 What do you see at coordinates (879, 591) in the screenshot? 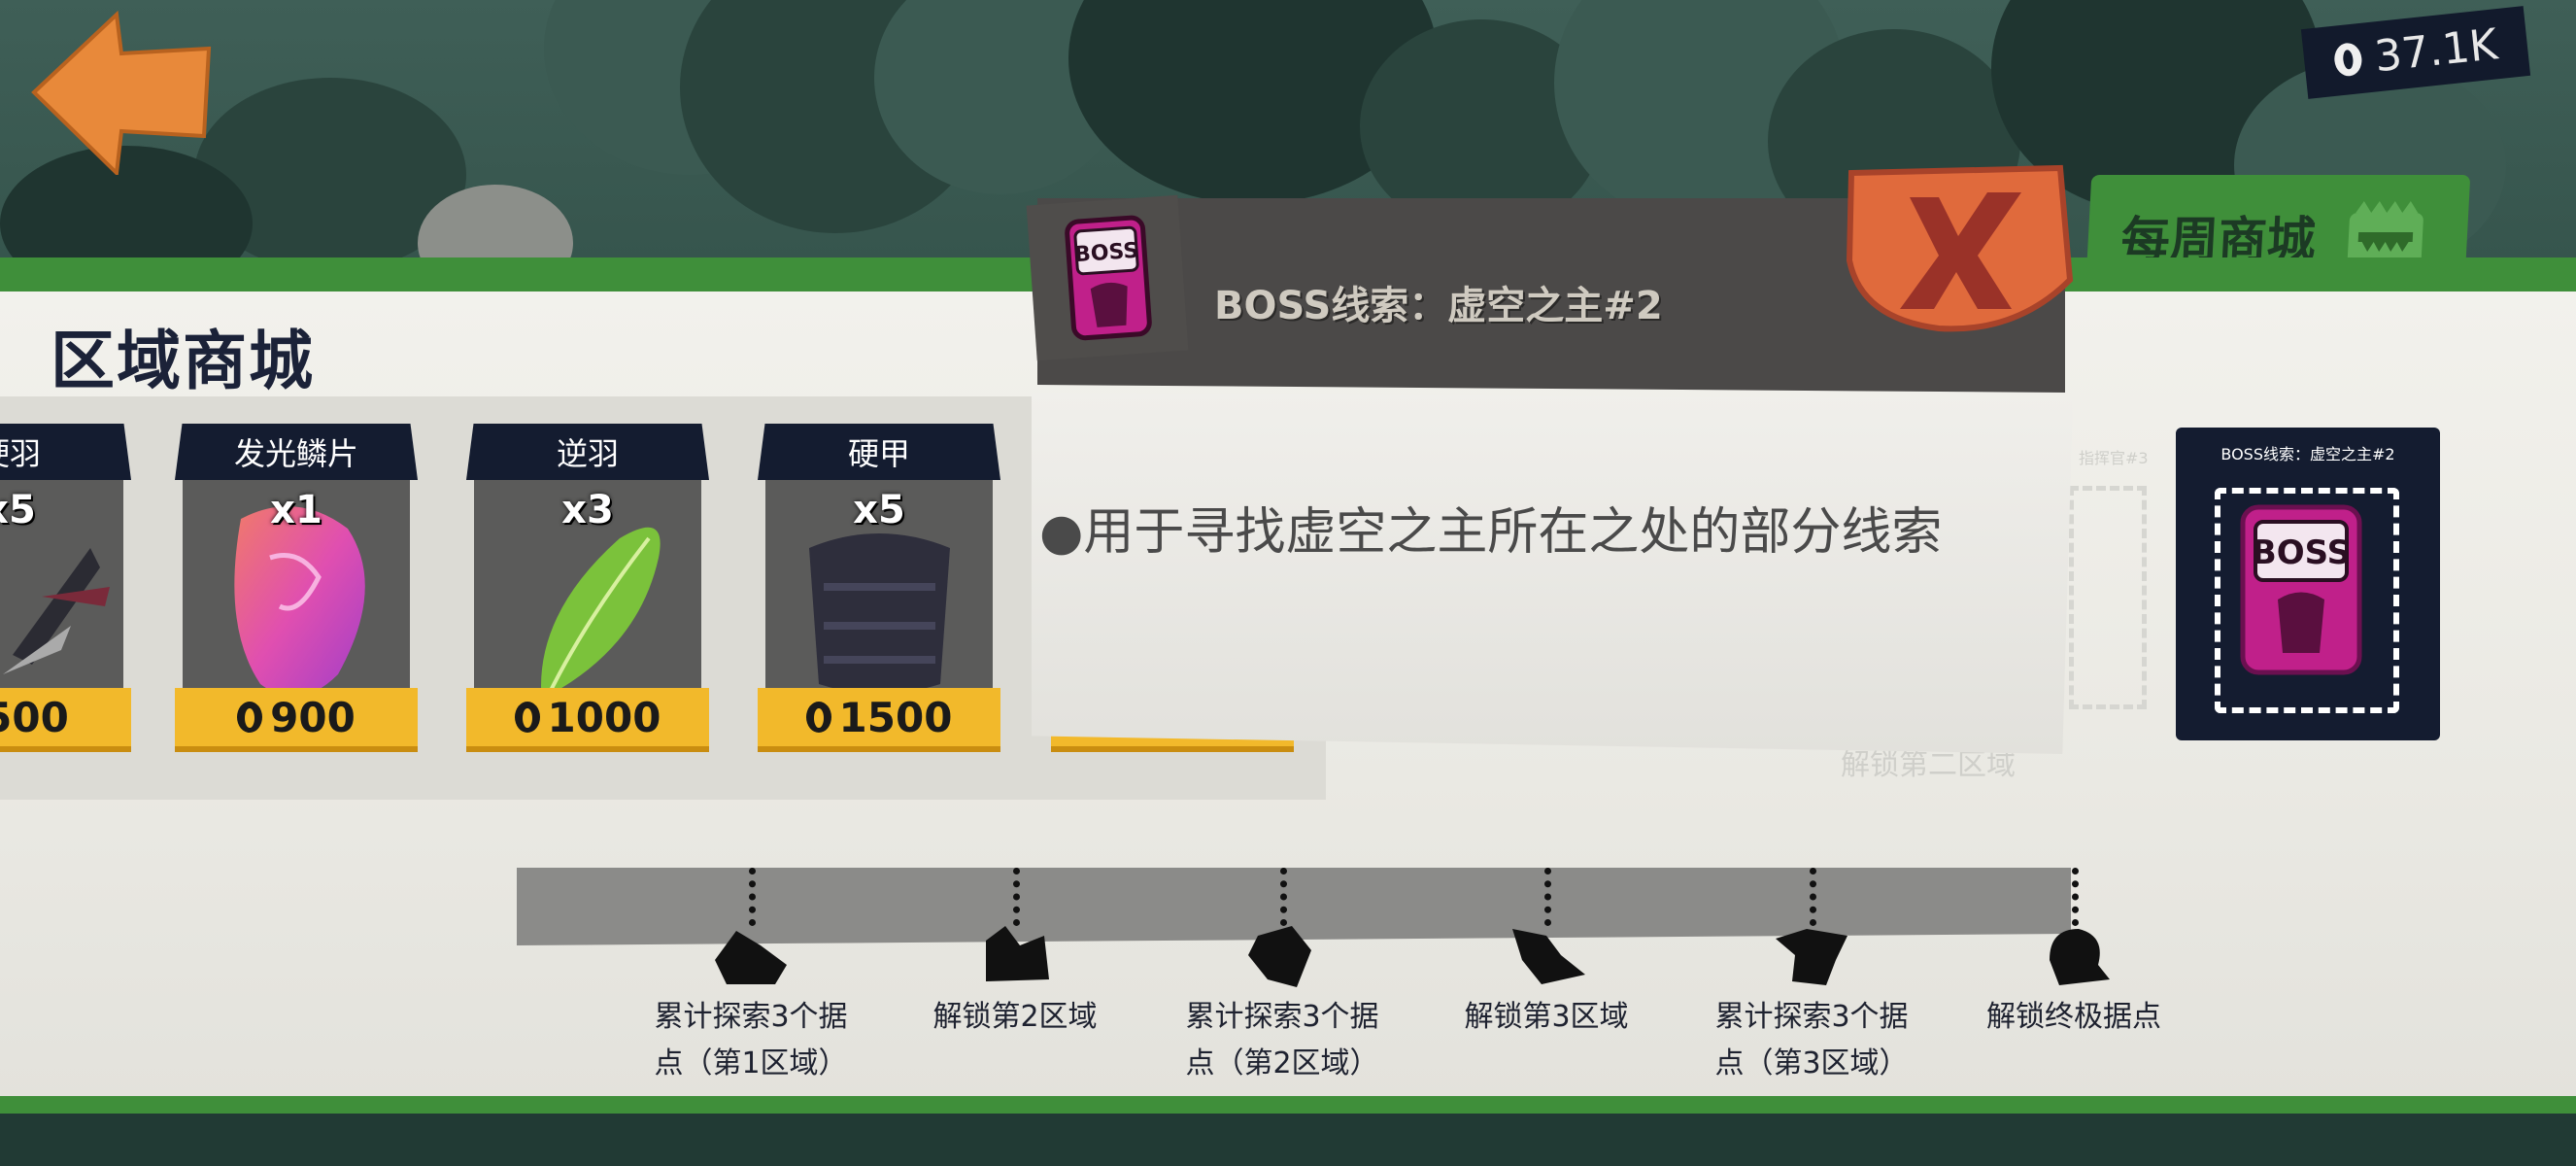
I see `shop-item-card: 硬甲 x5 1500` at bounding box center [879, 591].